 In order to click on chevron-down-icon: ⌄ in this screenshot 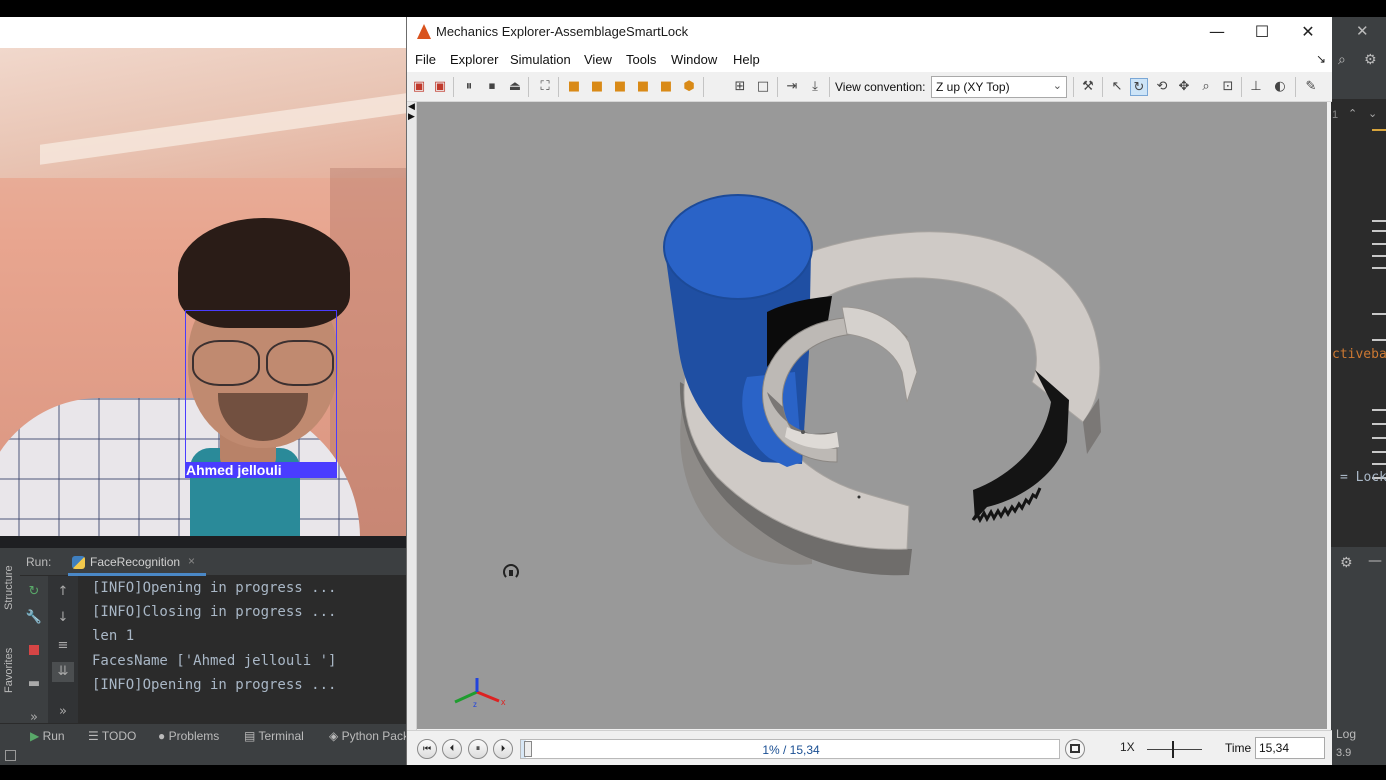, I will do `click(1372, 113)`.